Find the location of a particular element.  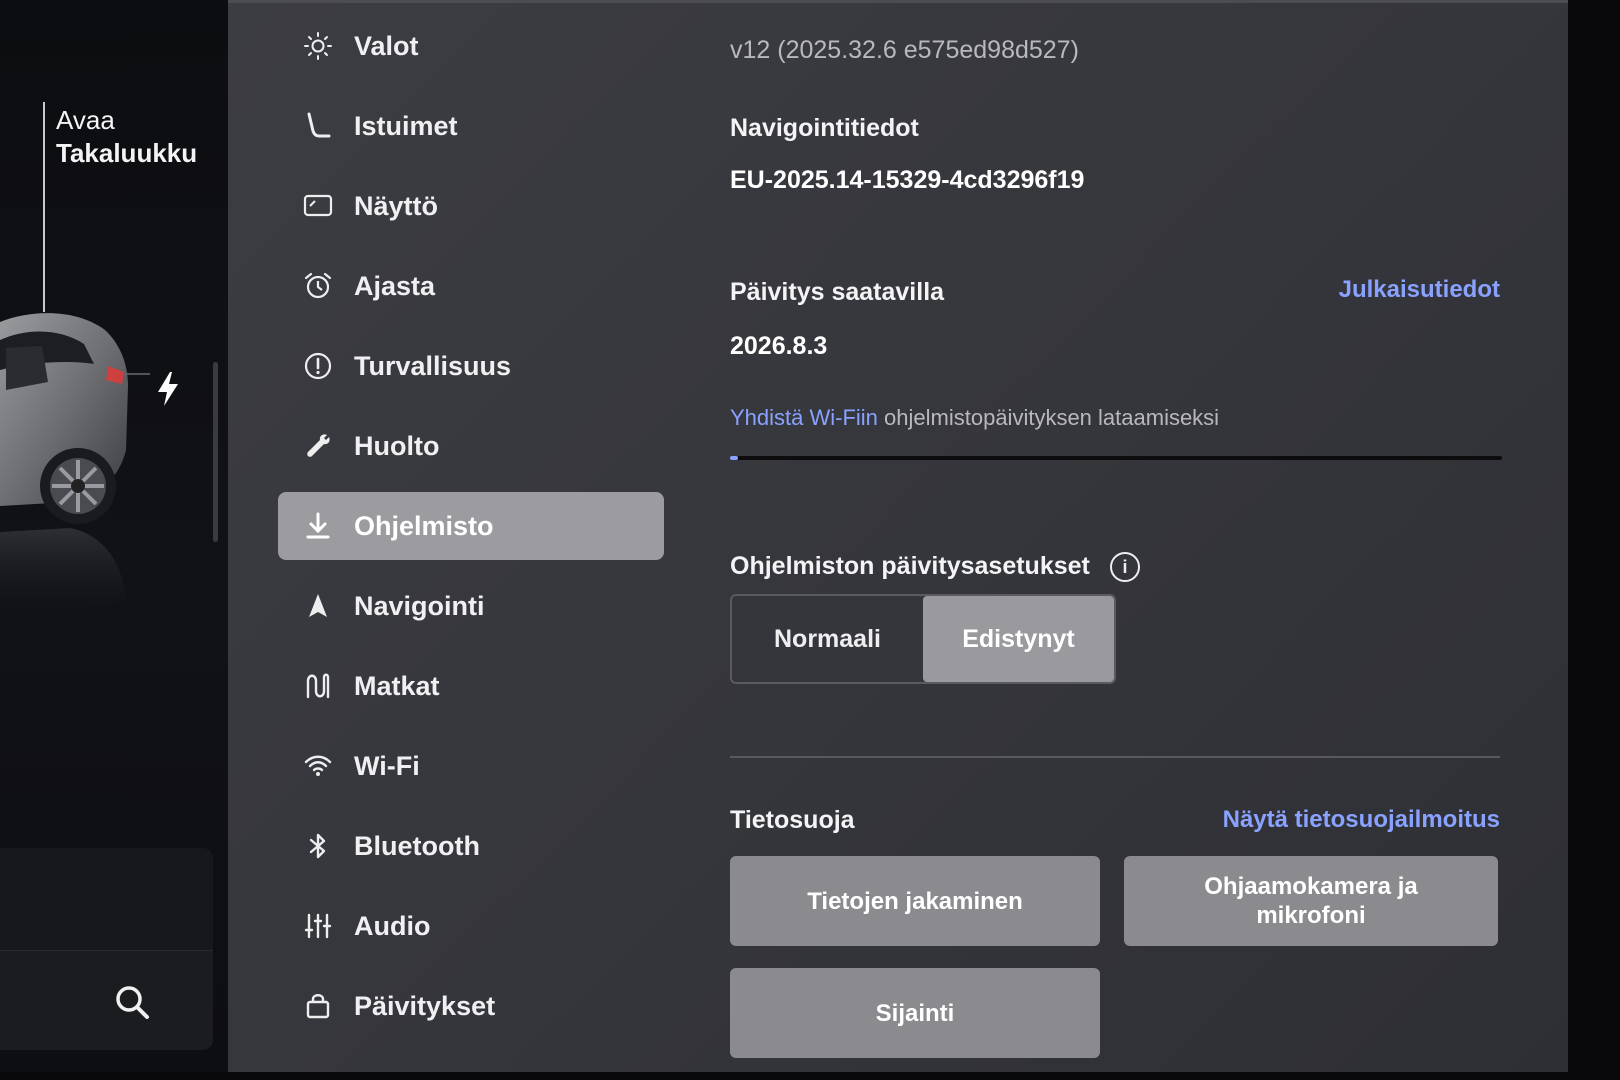

nav-item-service: Huolto is located at coordinates (471, 446).